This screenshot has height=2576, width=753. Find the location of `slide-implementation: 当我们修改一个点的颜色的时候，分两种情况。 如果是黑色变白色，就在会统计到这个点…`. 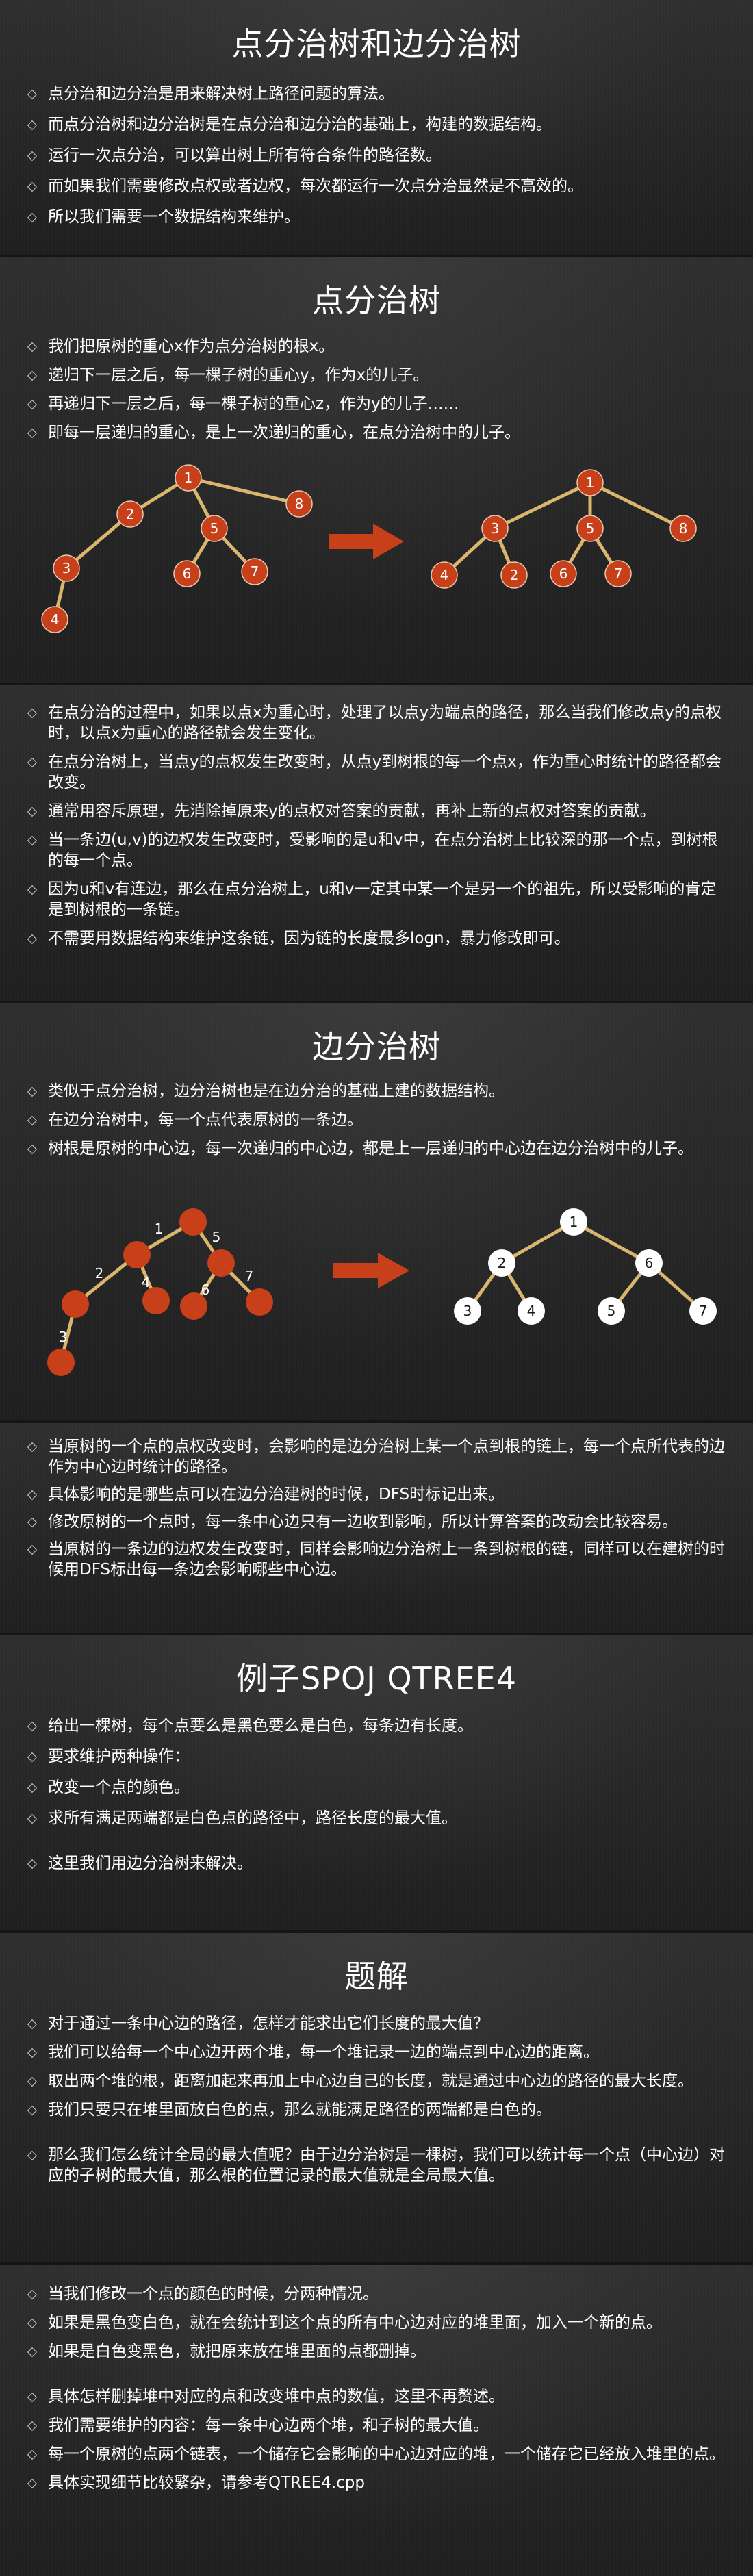

slide-implementation: 当我们修改一个点的颜色的时候，分两种情况。 如果是黑色变白色，就在会统计到这个点… is located at coordinates (376, 2420).